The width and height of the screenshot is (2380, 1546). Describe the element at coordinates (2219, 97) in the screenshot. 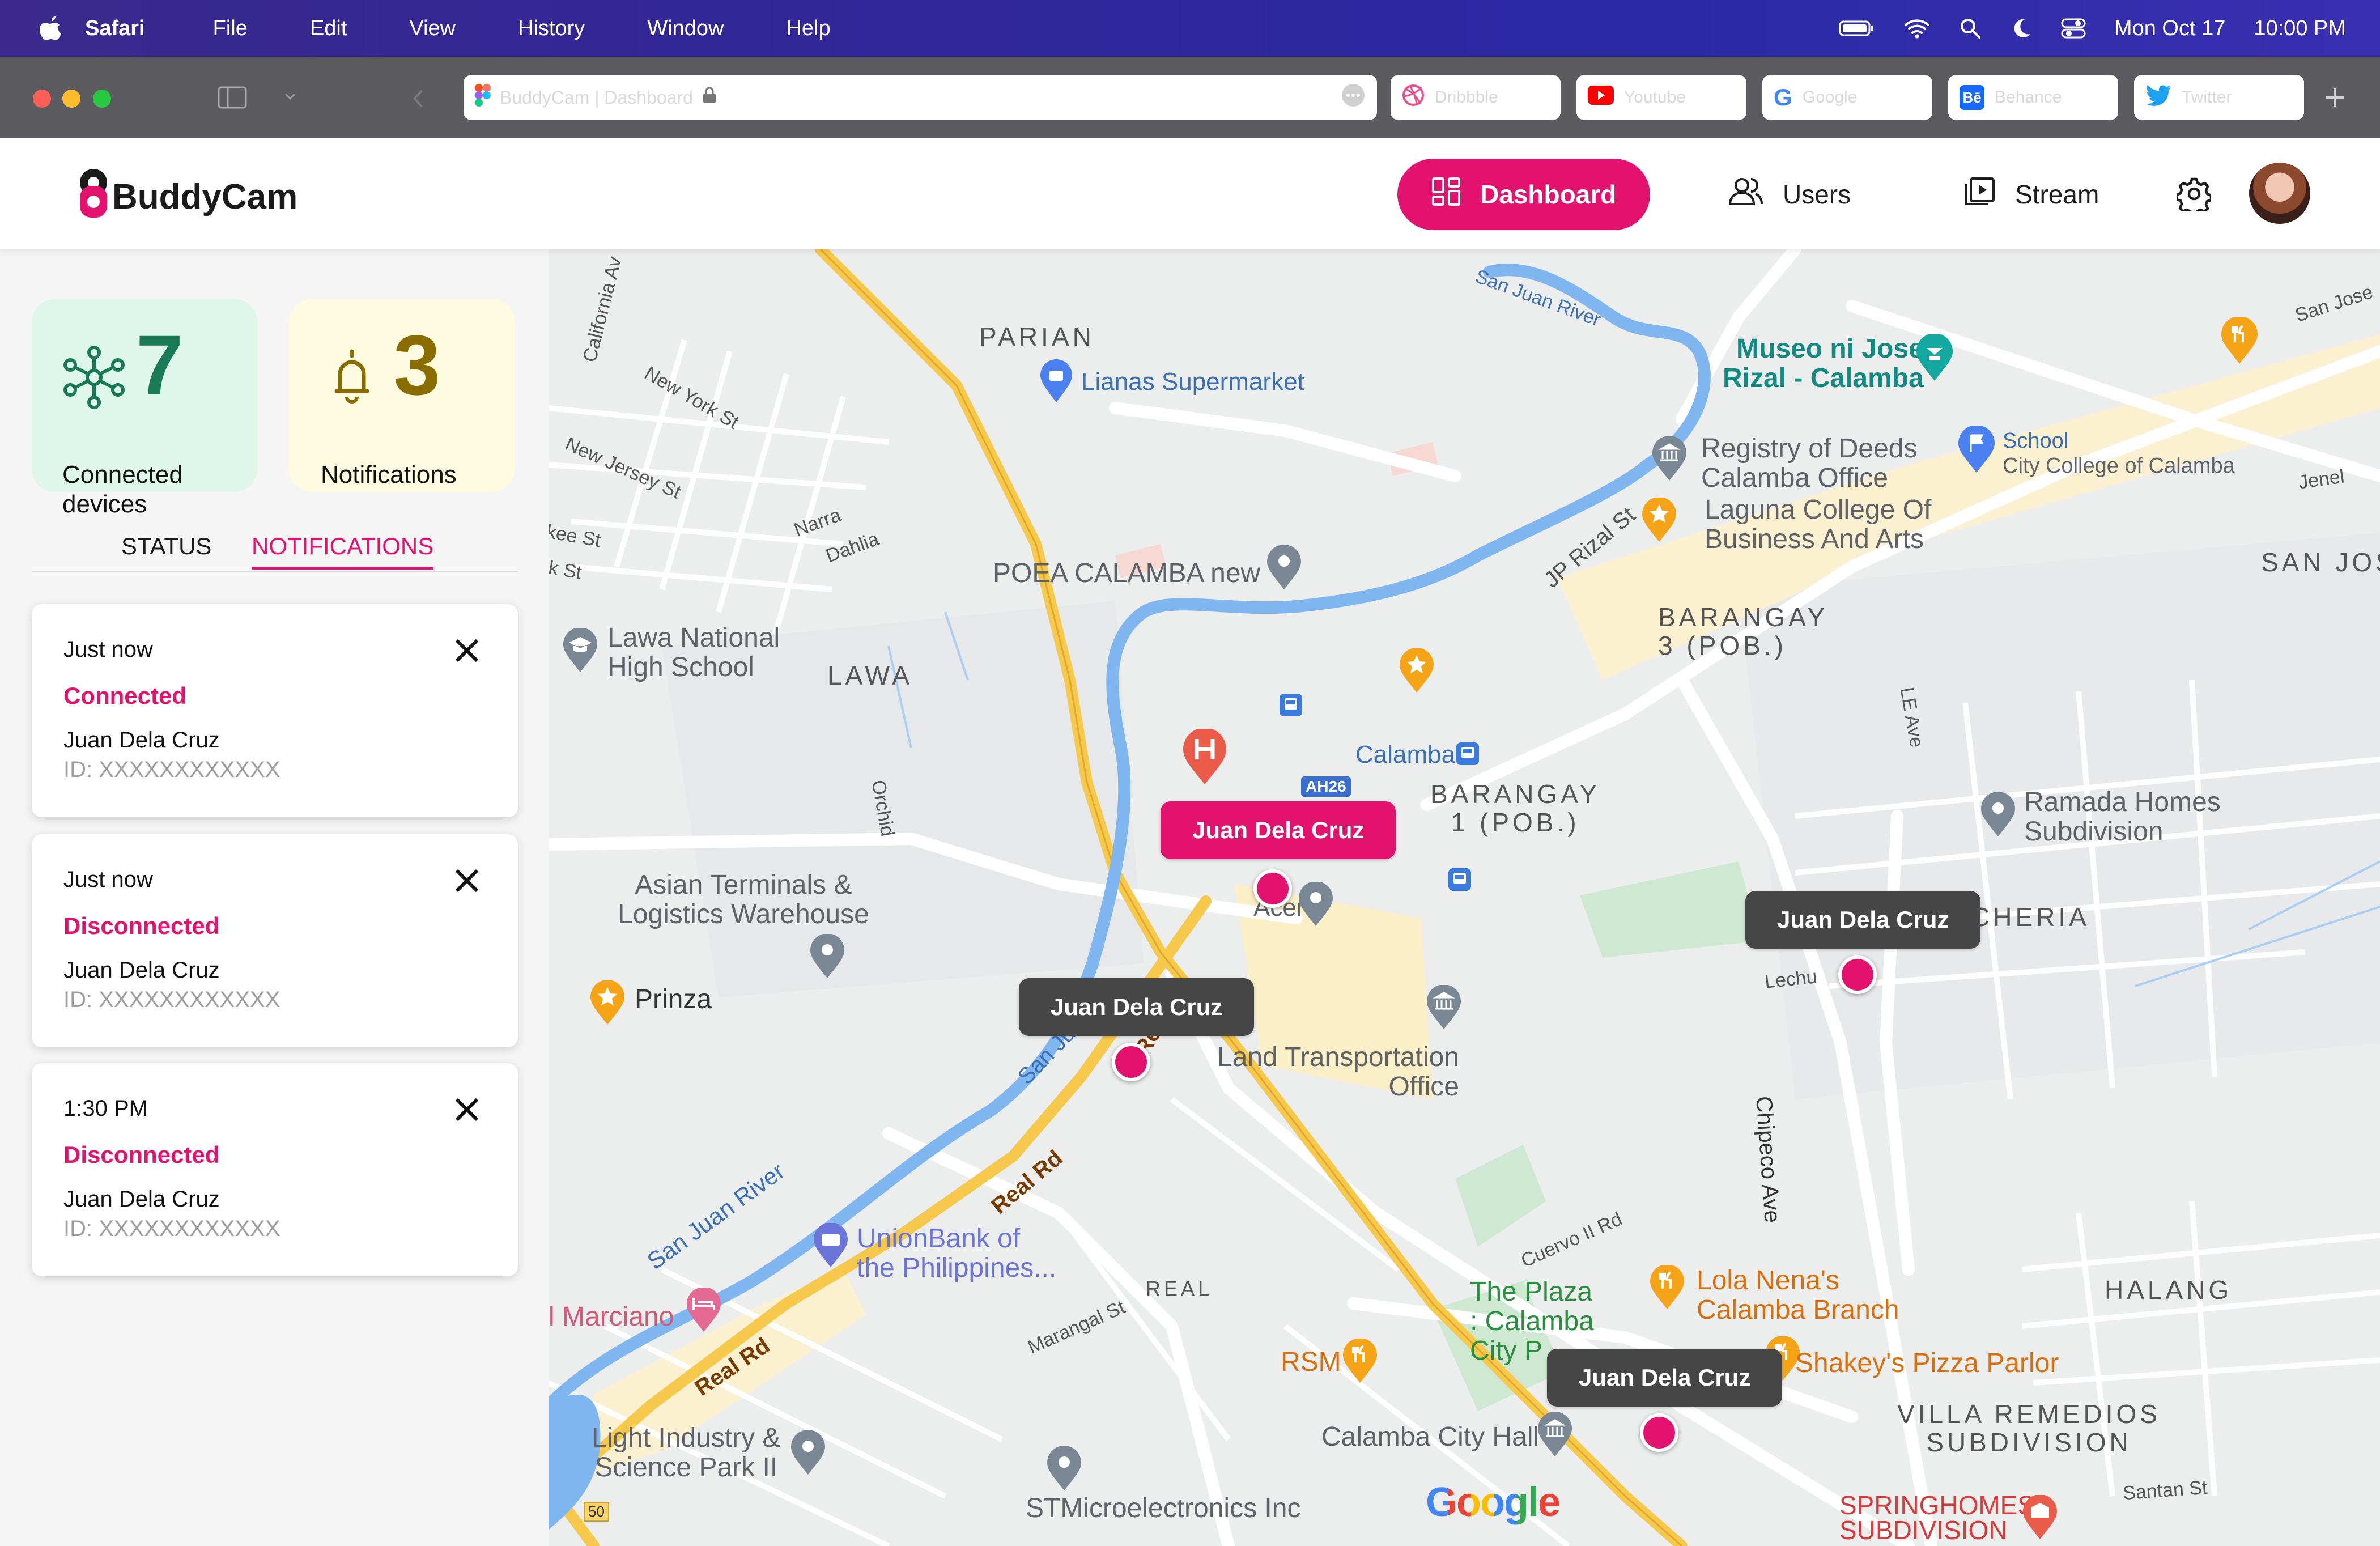

I see `tab-twitter: Twitter` at that location.